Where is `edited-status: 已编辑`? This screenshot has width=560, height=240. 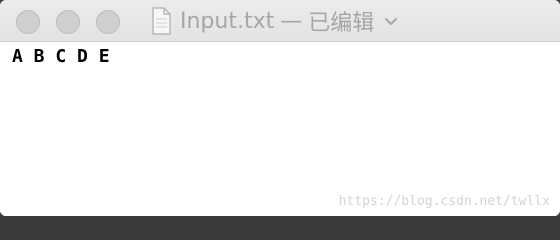 edited-status: 已编辑 is located at coordinates (341, 23).